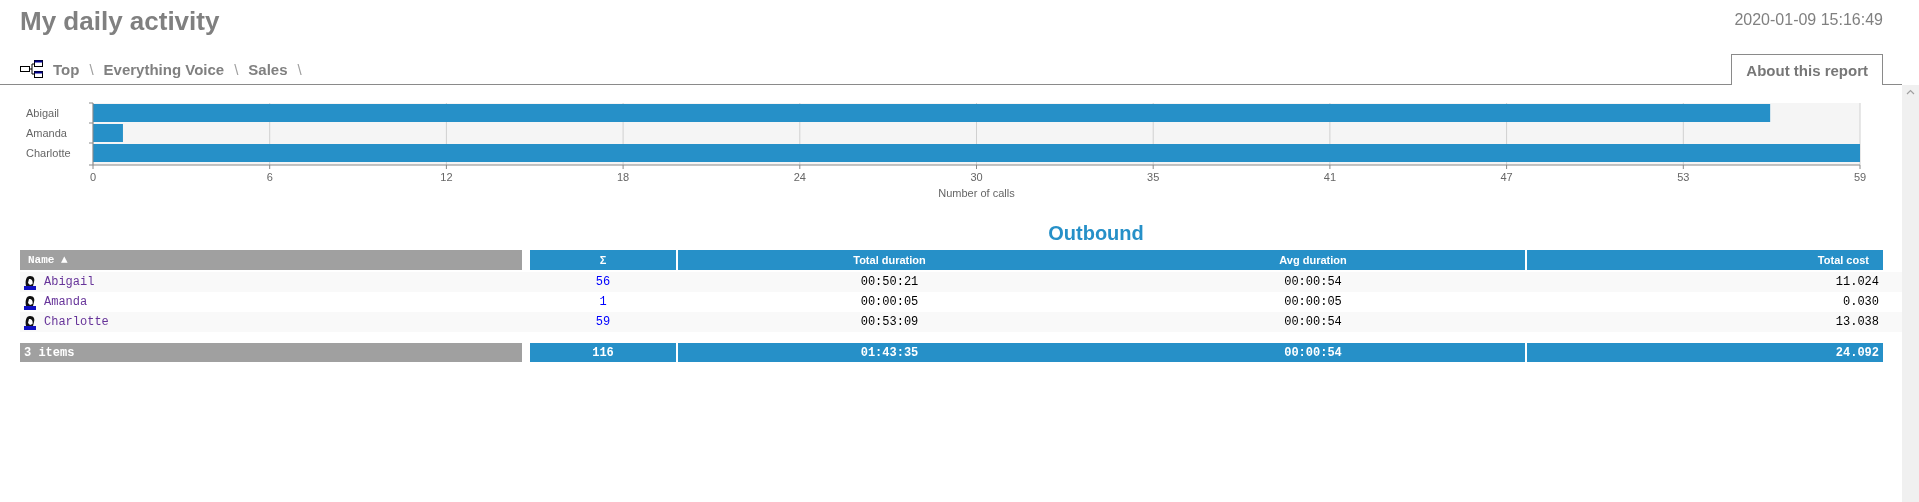  Describe the element at coordinates (1857, 322) in the screenshot. I see `total-cost-cell-text: 13.038` at that location.